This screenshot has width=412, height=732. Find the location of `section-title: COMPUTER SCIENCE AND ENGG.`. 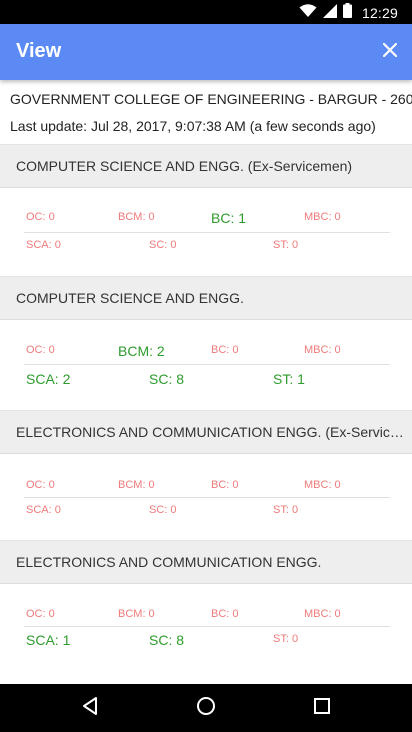

section-title: COMPUTER SCIENCE AND ENGG. is located at coordinates (130, 298).